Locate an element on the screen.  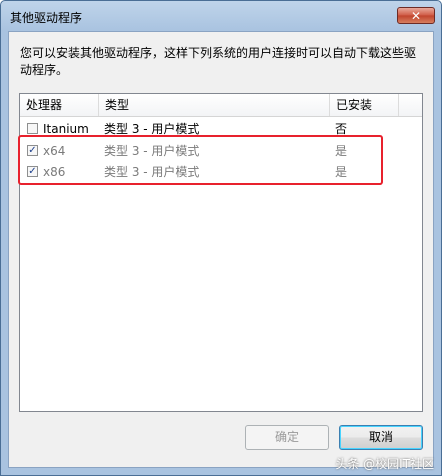
window-title: 其他驱动程序 is located at coordinates (46, 18).